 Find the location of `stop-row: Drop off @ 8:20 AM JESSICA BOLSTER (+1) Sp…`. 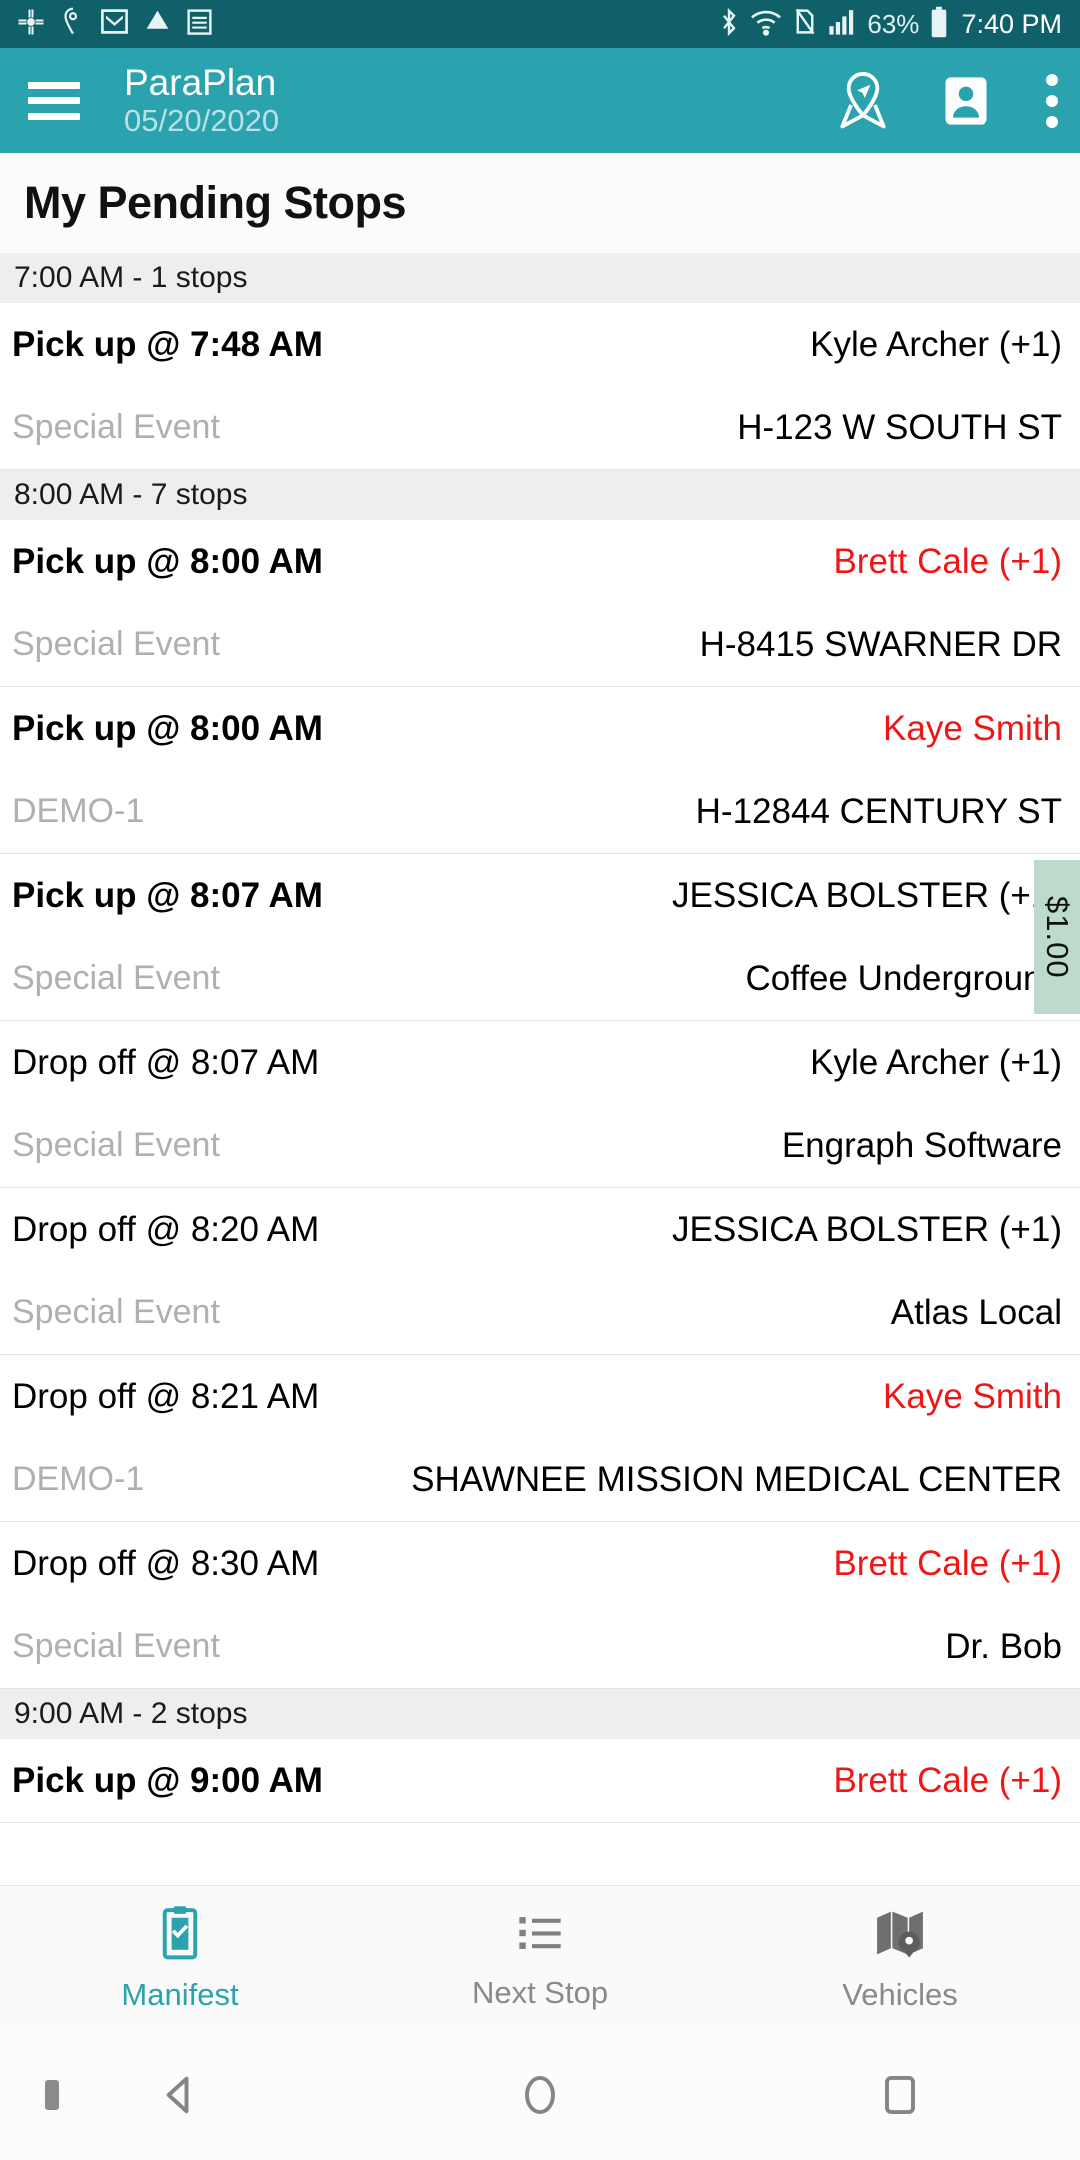

stop-row: Drop off @ 8:20 AM JESSICA BOLSTER (+1) Sp… is located at coordinates (540, 1271).